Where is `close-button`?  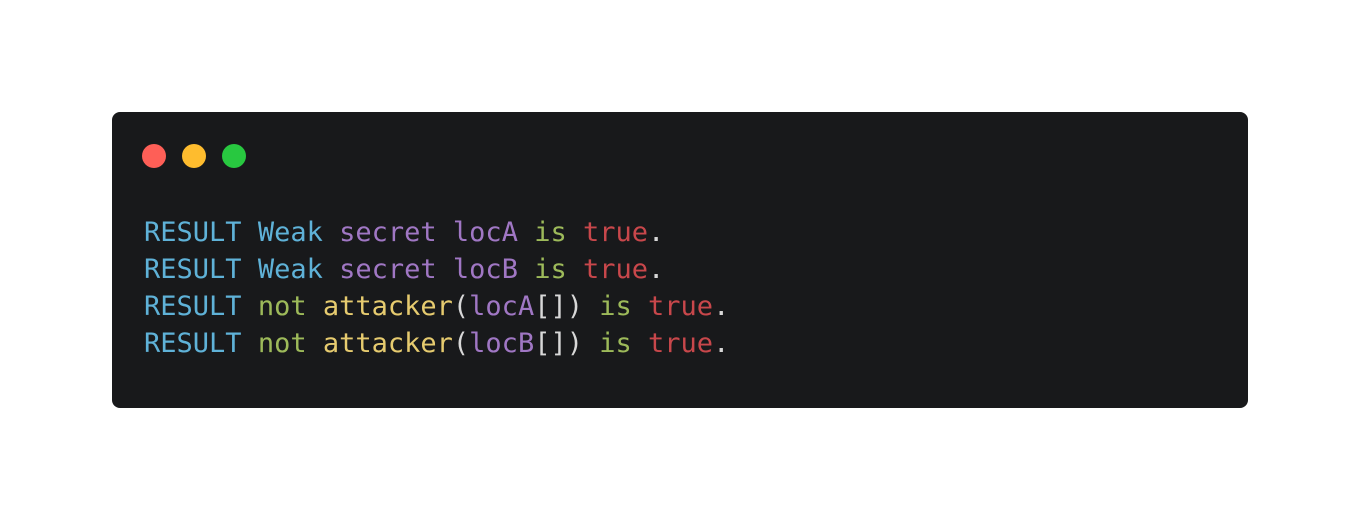 close-button is located at coordinates (154, 156).